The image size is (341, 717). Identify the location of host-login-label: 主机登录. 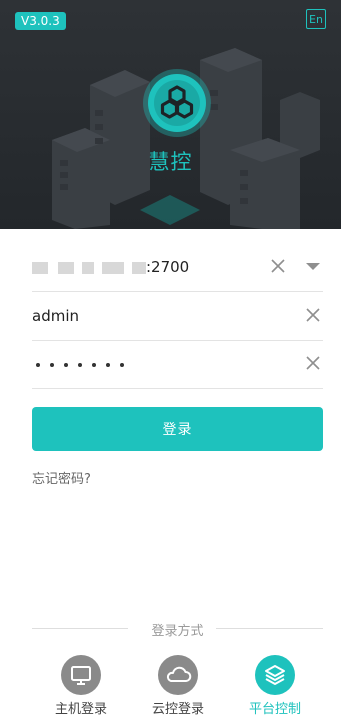
(80, 709).